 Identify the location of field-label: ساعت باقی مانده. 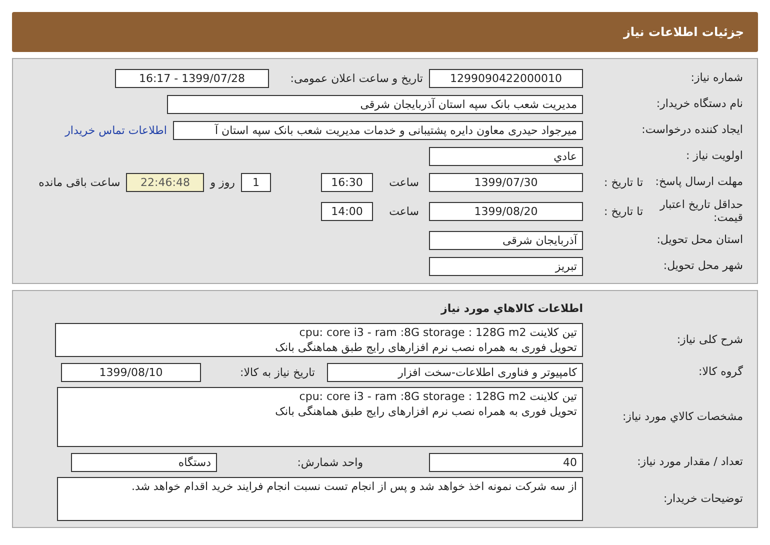
(79, 182).